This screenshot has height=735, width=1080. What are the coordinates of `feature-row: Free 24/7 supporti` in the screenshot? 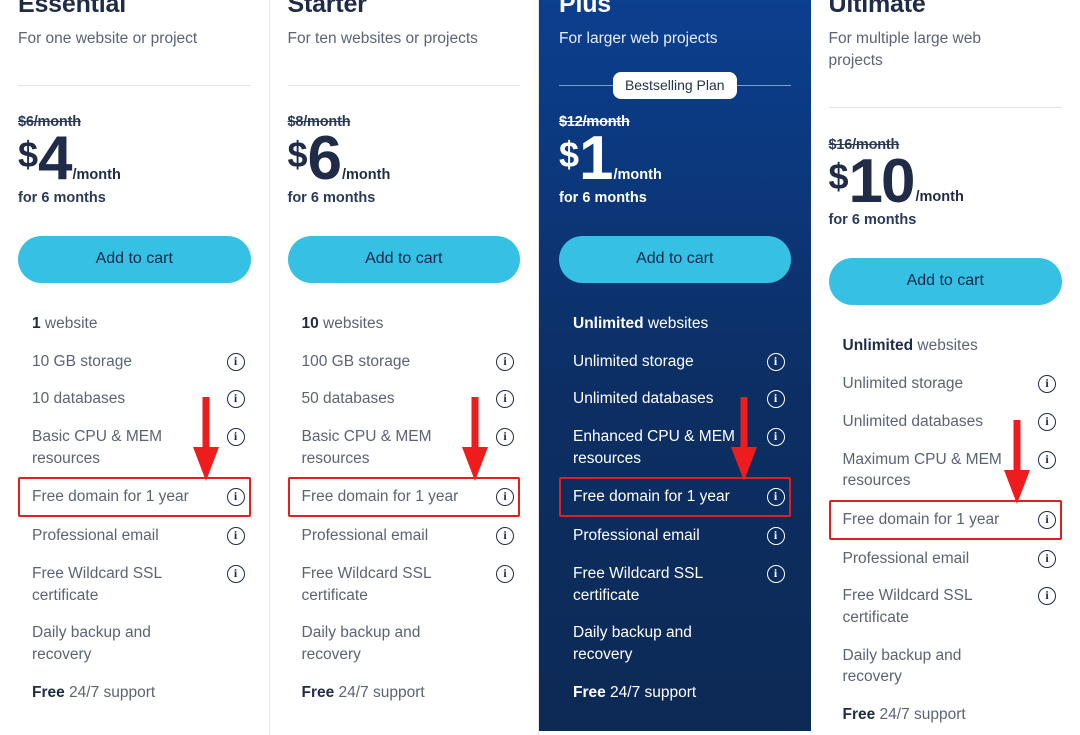 It's located at (134, 693).